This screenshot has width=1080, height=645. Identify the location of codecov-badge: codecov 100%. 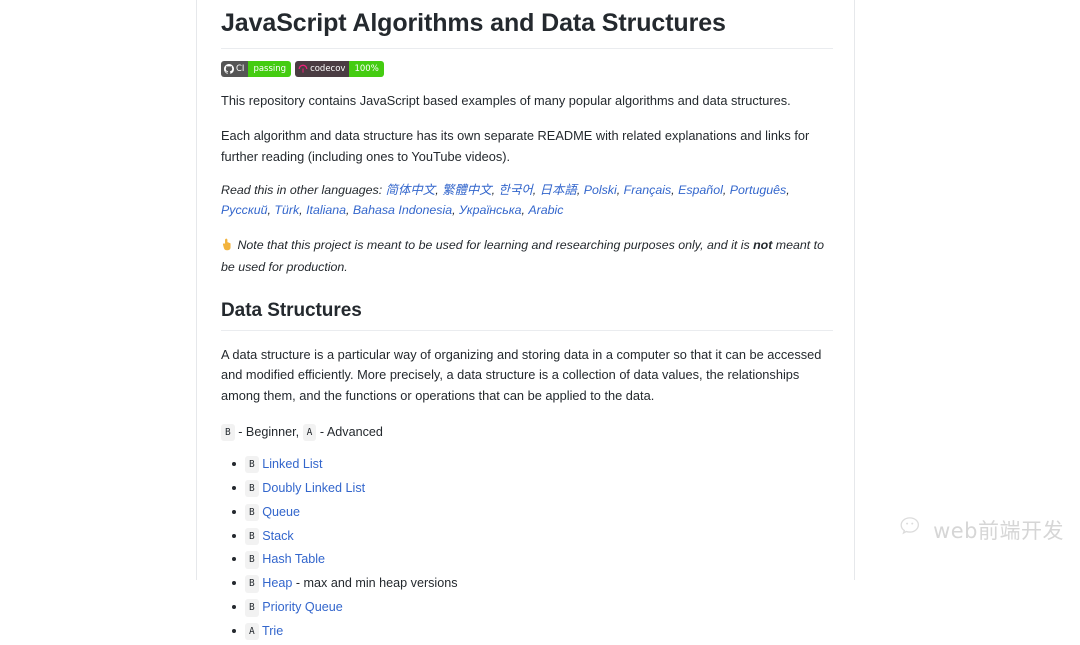
(339, 69).